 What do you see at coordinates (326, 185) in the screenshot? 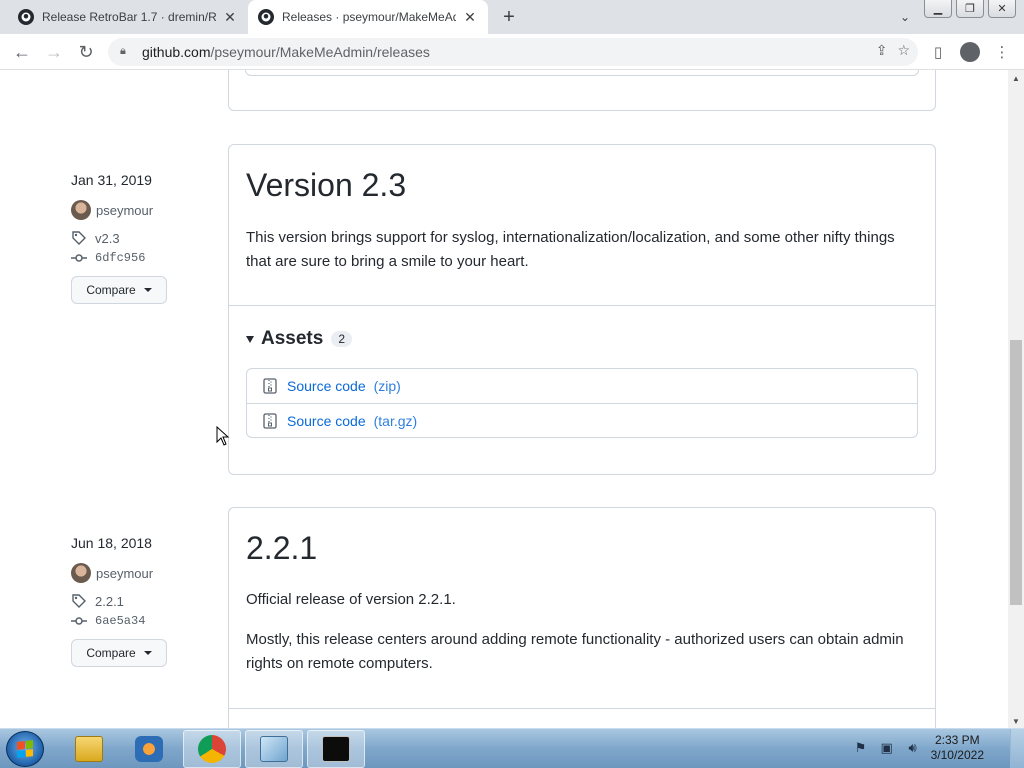
I see `release-title: Version 2.3` at bounding box center [326, 185].